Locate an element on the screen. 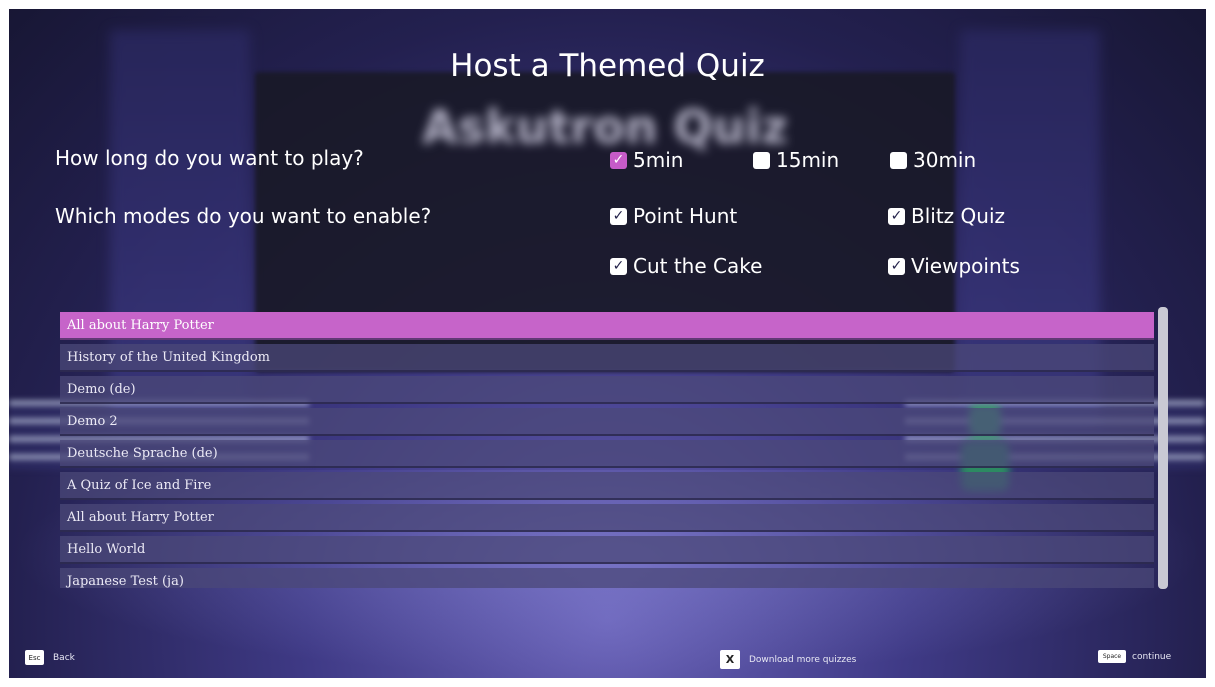 Image resolution: width=1215 pixels, height=687 pixels. quiz-list-scrollbar is located at coordinates (1163, 448).